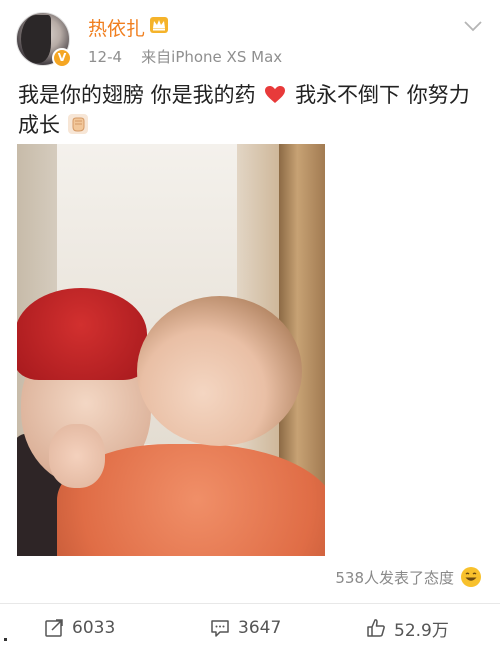  I want to click on thumbs-up-icon, so click(376, 628).